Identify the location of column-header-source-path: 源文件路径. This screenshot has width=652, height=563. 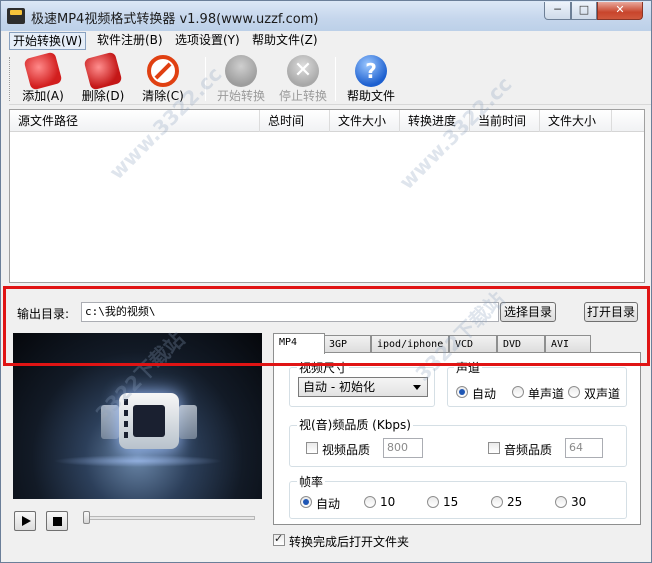
(135, 121).